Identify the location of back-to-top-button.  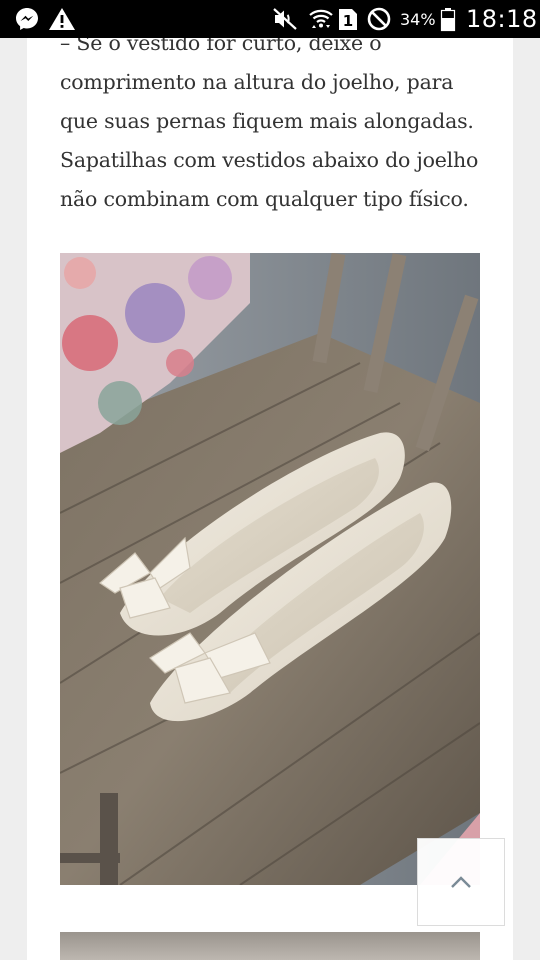
(461, 882).